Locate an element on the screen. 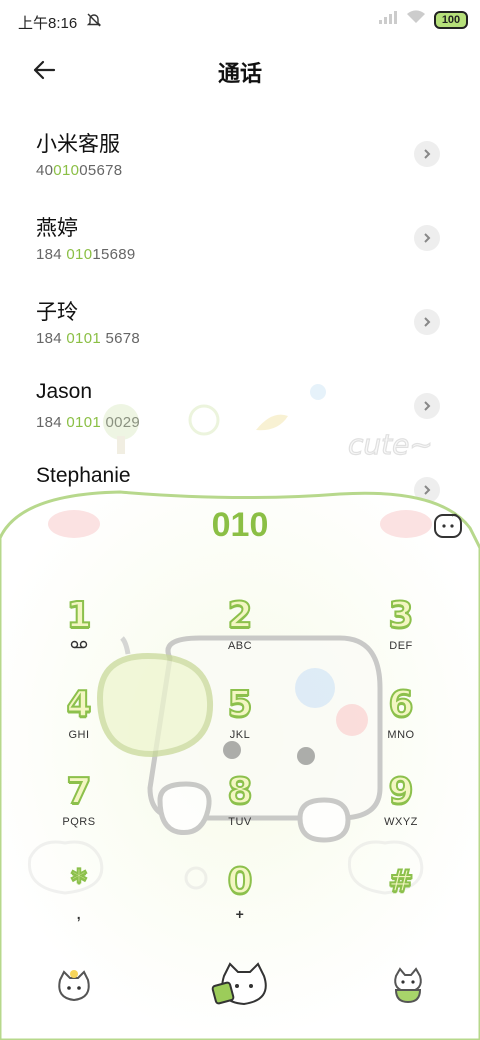 This screenshot has height=1040, width=480. cute-text-decoration: cute~ is located at coordinates (390, 444).